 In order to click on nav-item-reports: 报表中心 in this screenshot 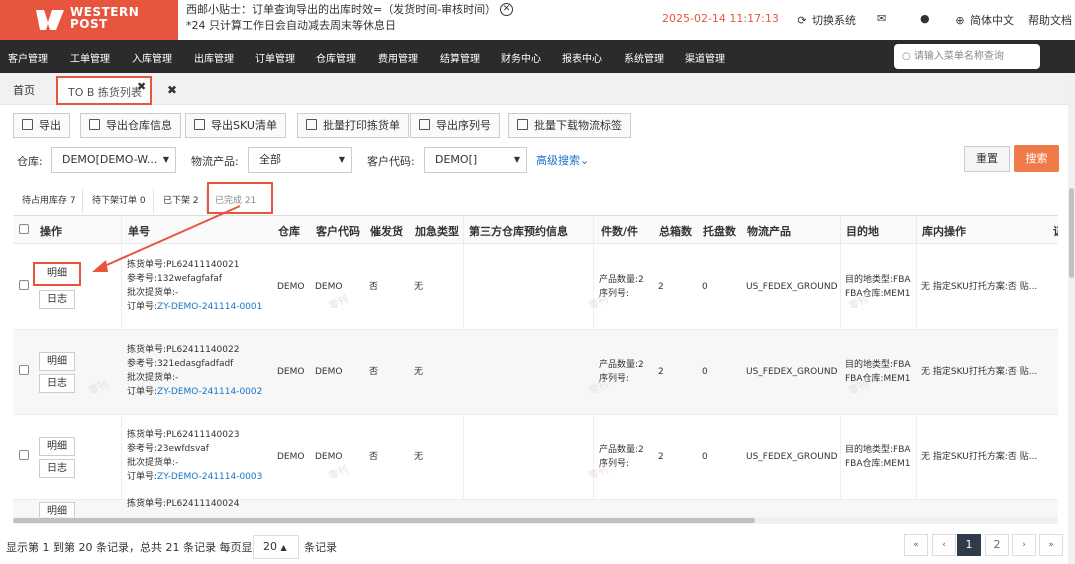, I will do `click(582, 57)`.